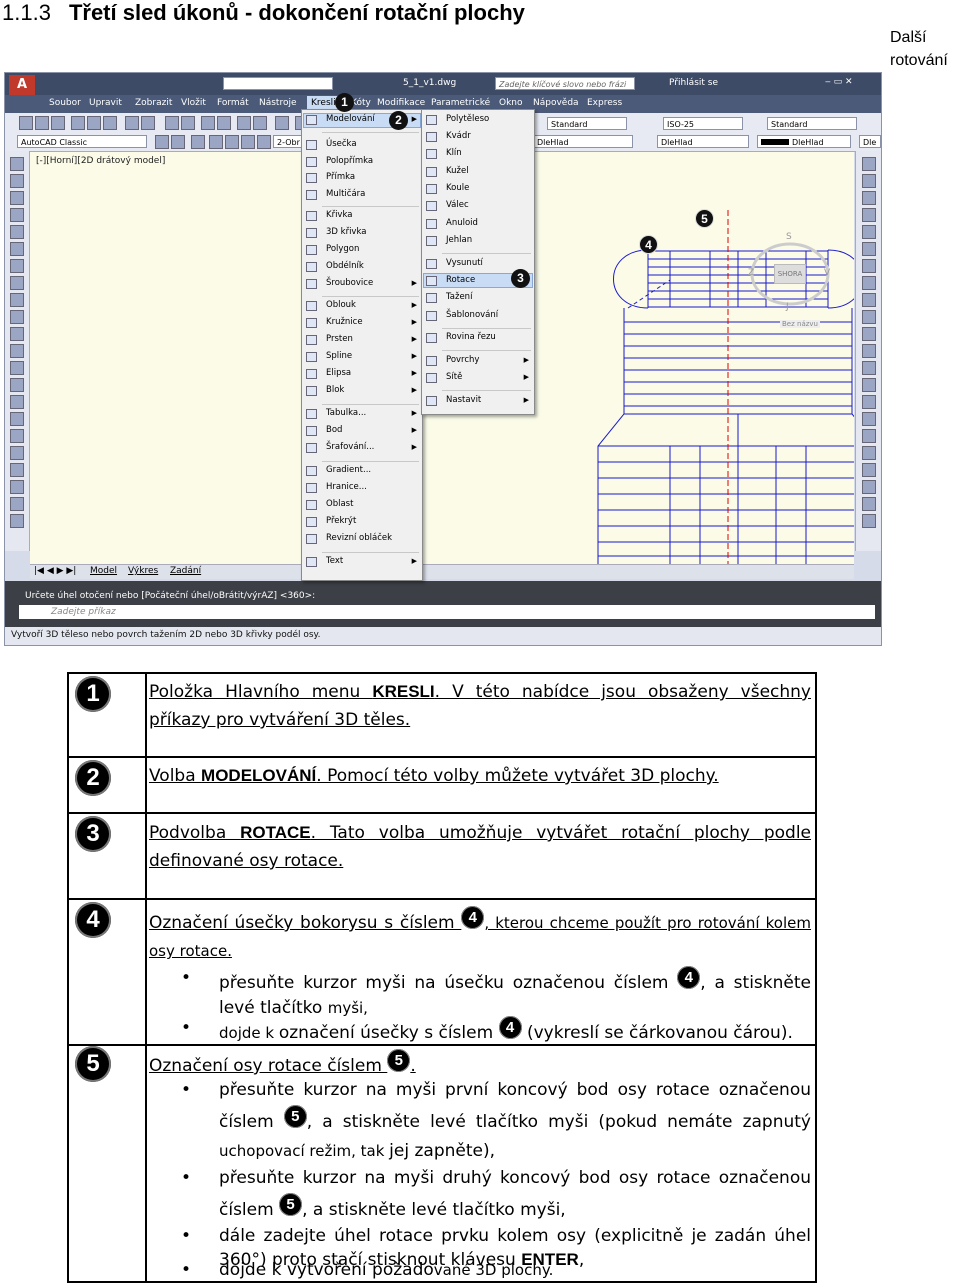 This screenshot has height=1285, width=960. I want to click on draw-menu-item: Kružnice, so click(344, 322).